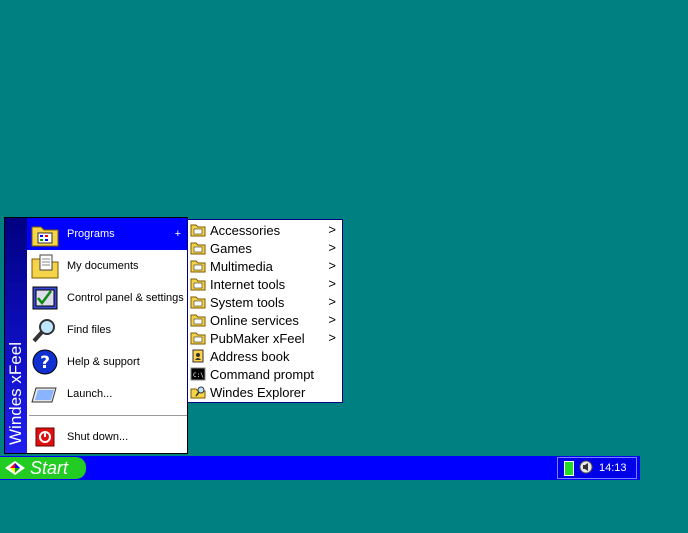 This screenshot has width=688, height=533. What do you see at coordinates (613, 468) in the screenshot?
I see `clock: 14:13` at bounding box center [613, 468].